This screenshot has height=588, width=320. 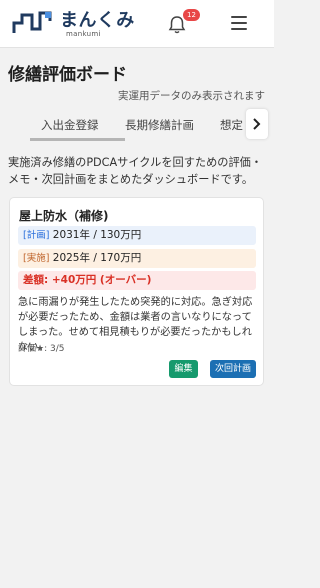 I want to click on tab-scroll-right-button, so click(x=257, y=124).